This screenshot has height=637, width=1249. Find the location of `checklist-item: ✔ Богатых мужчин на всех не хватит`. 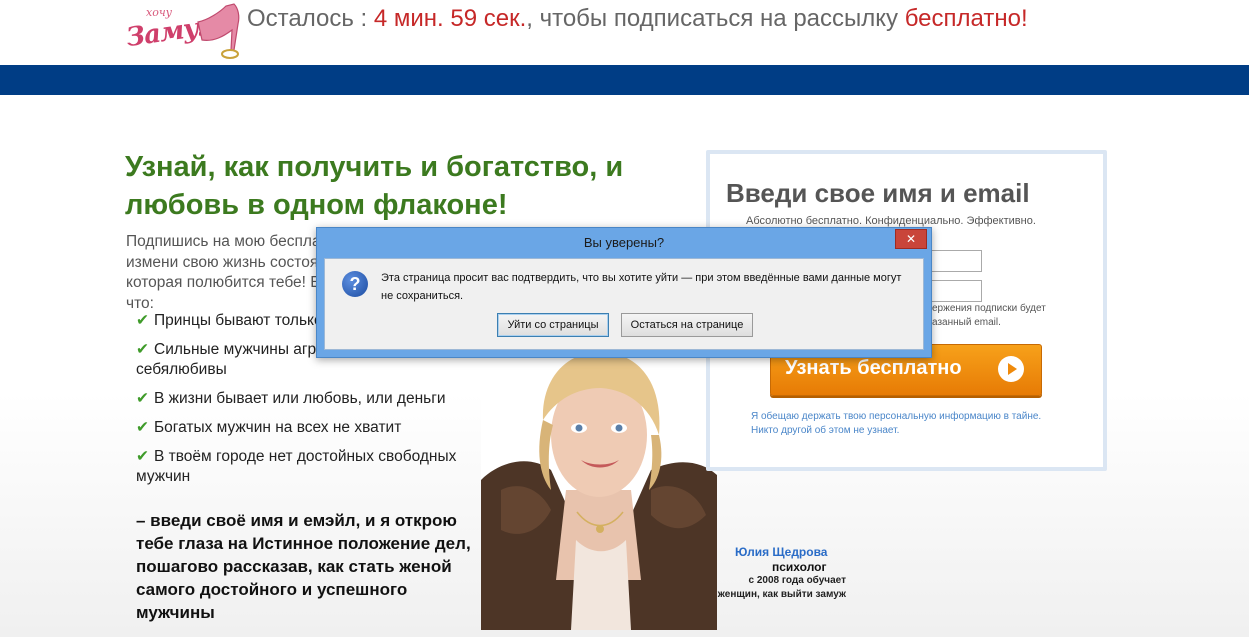

checklist-item: ✔ Богатых мужчин на всех не хватит is located at coordinates (308, 428).